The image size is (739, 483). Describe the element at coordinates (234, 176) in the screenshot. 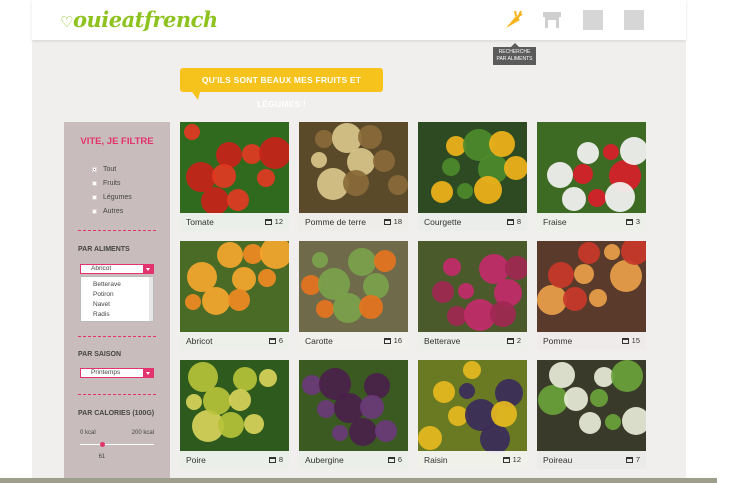

I see `product-tile: Tomate 12` at that location.